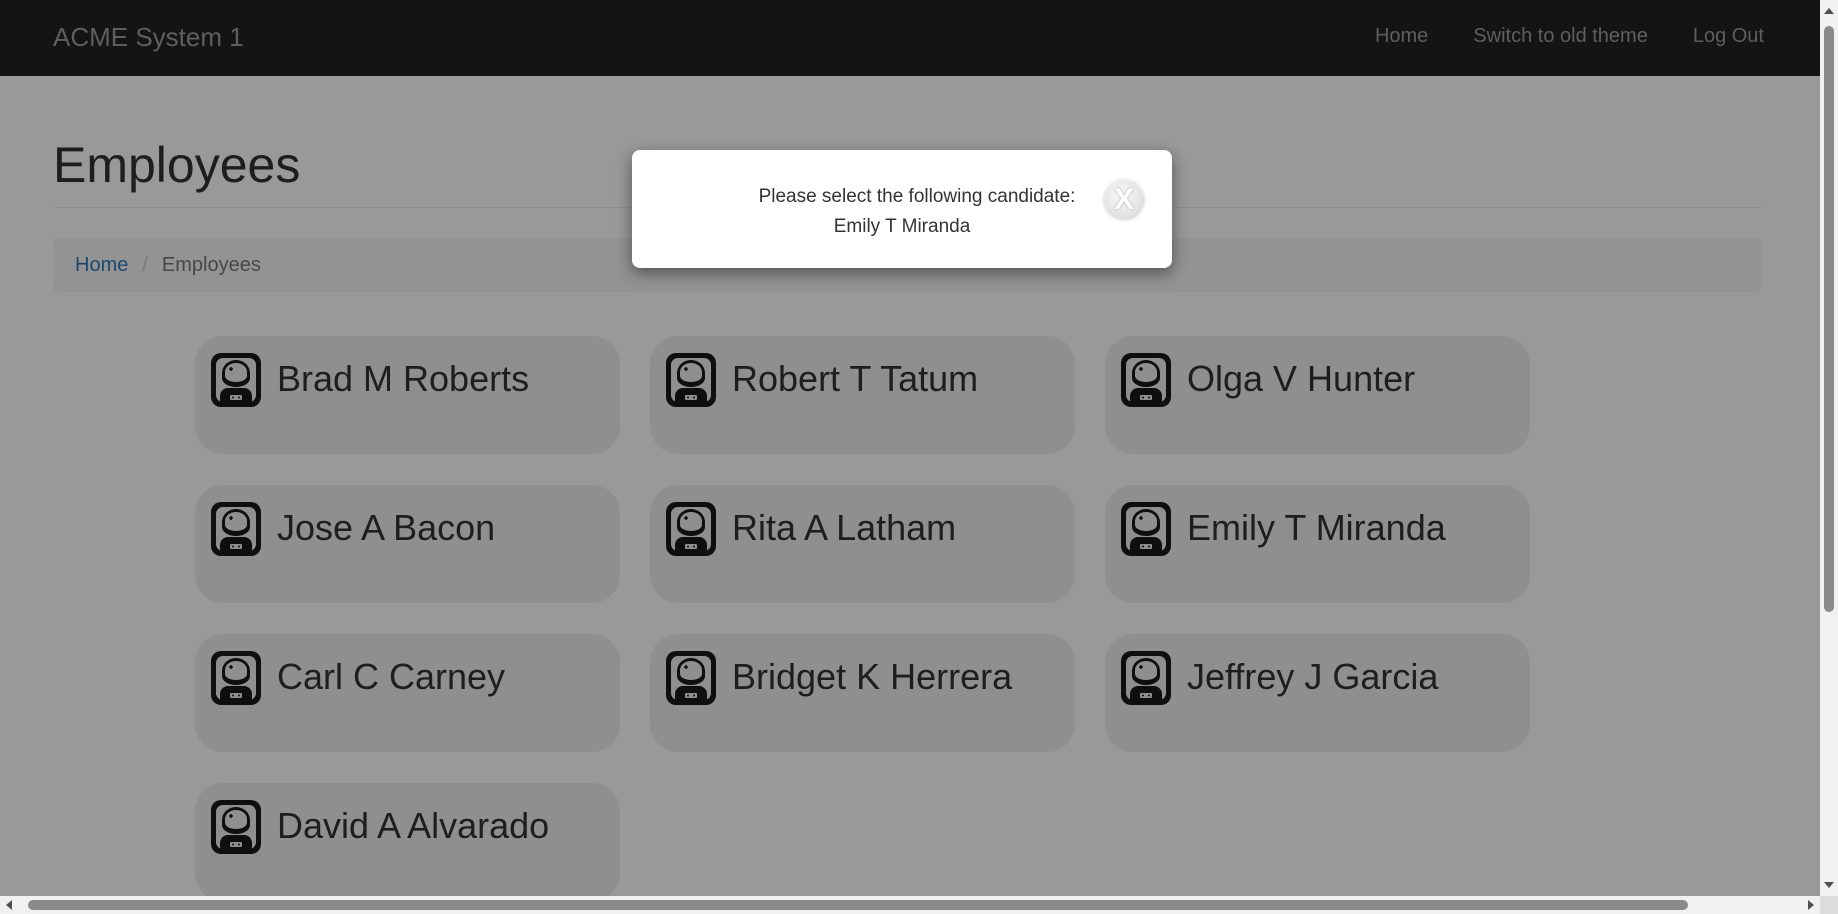  Describe the element at coordinates (858, 905) in the screenshot. I see `horizontal-scroll-thumb` at that location.